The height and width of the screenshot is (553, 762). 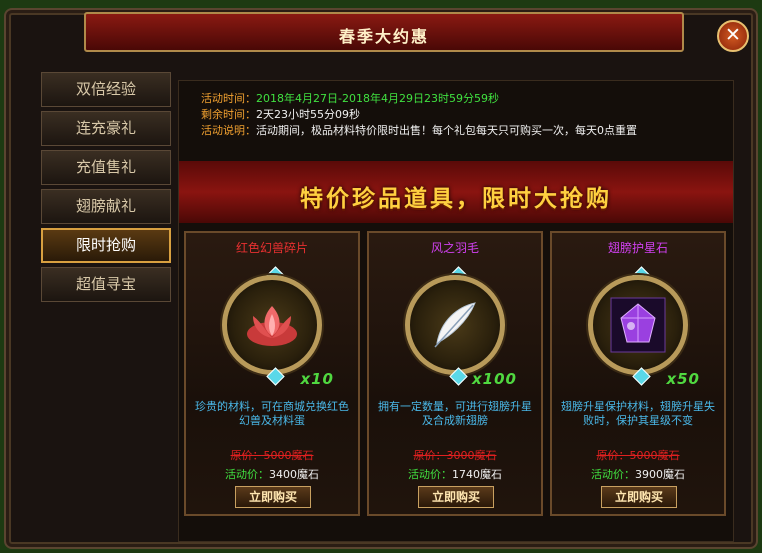 I want to click on close-button: ✕, so click(x=733, y=36).